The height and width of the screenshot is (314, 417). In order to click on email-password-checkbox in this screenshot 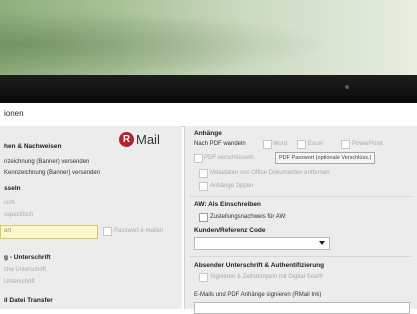, I will do `click(107, 231)`.